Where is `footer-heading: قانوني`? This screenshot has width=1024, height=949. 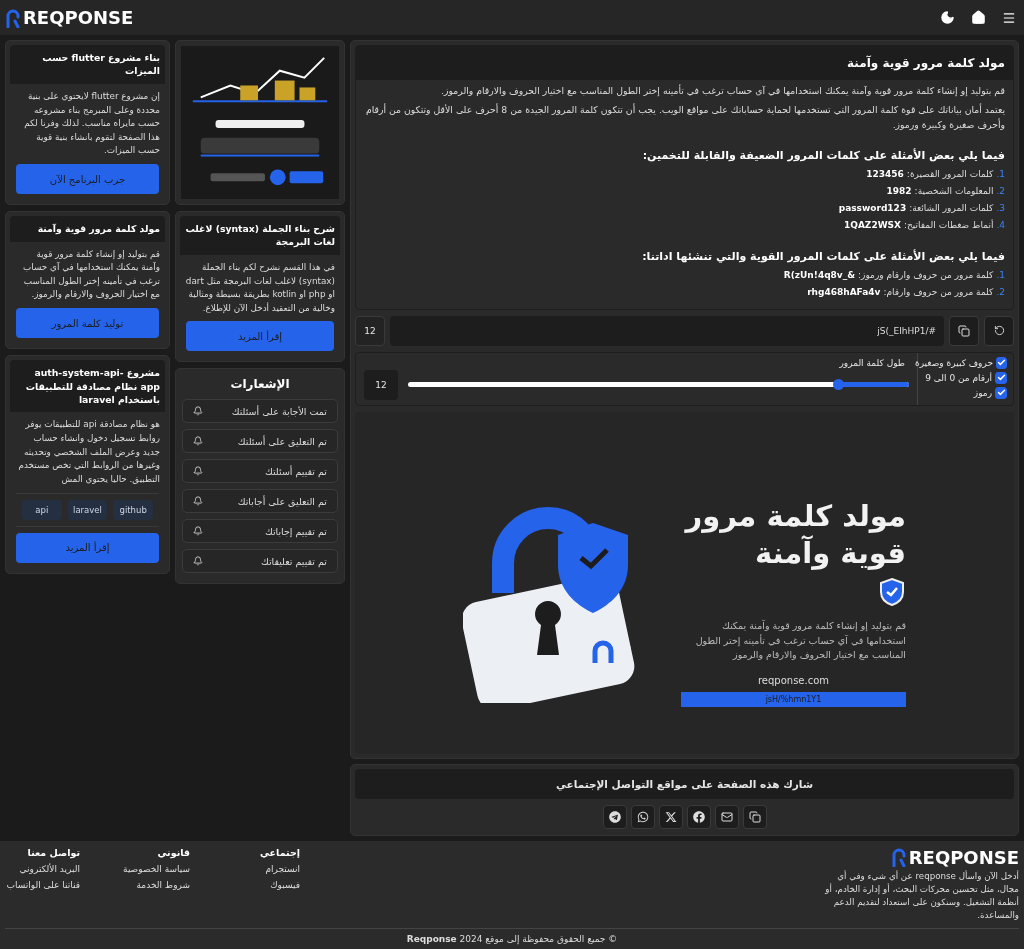
footer-heading: قانوني is located at coordinates (173, 852).